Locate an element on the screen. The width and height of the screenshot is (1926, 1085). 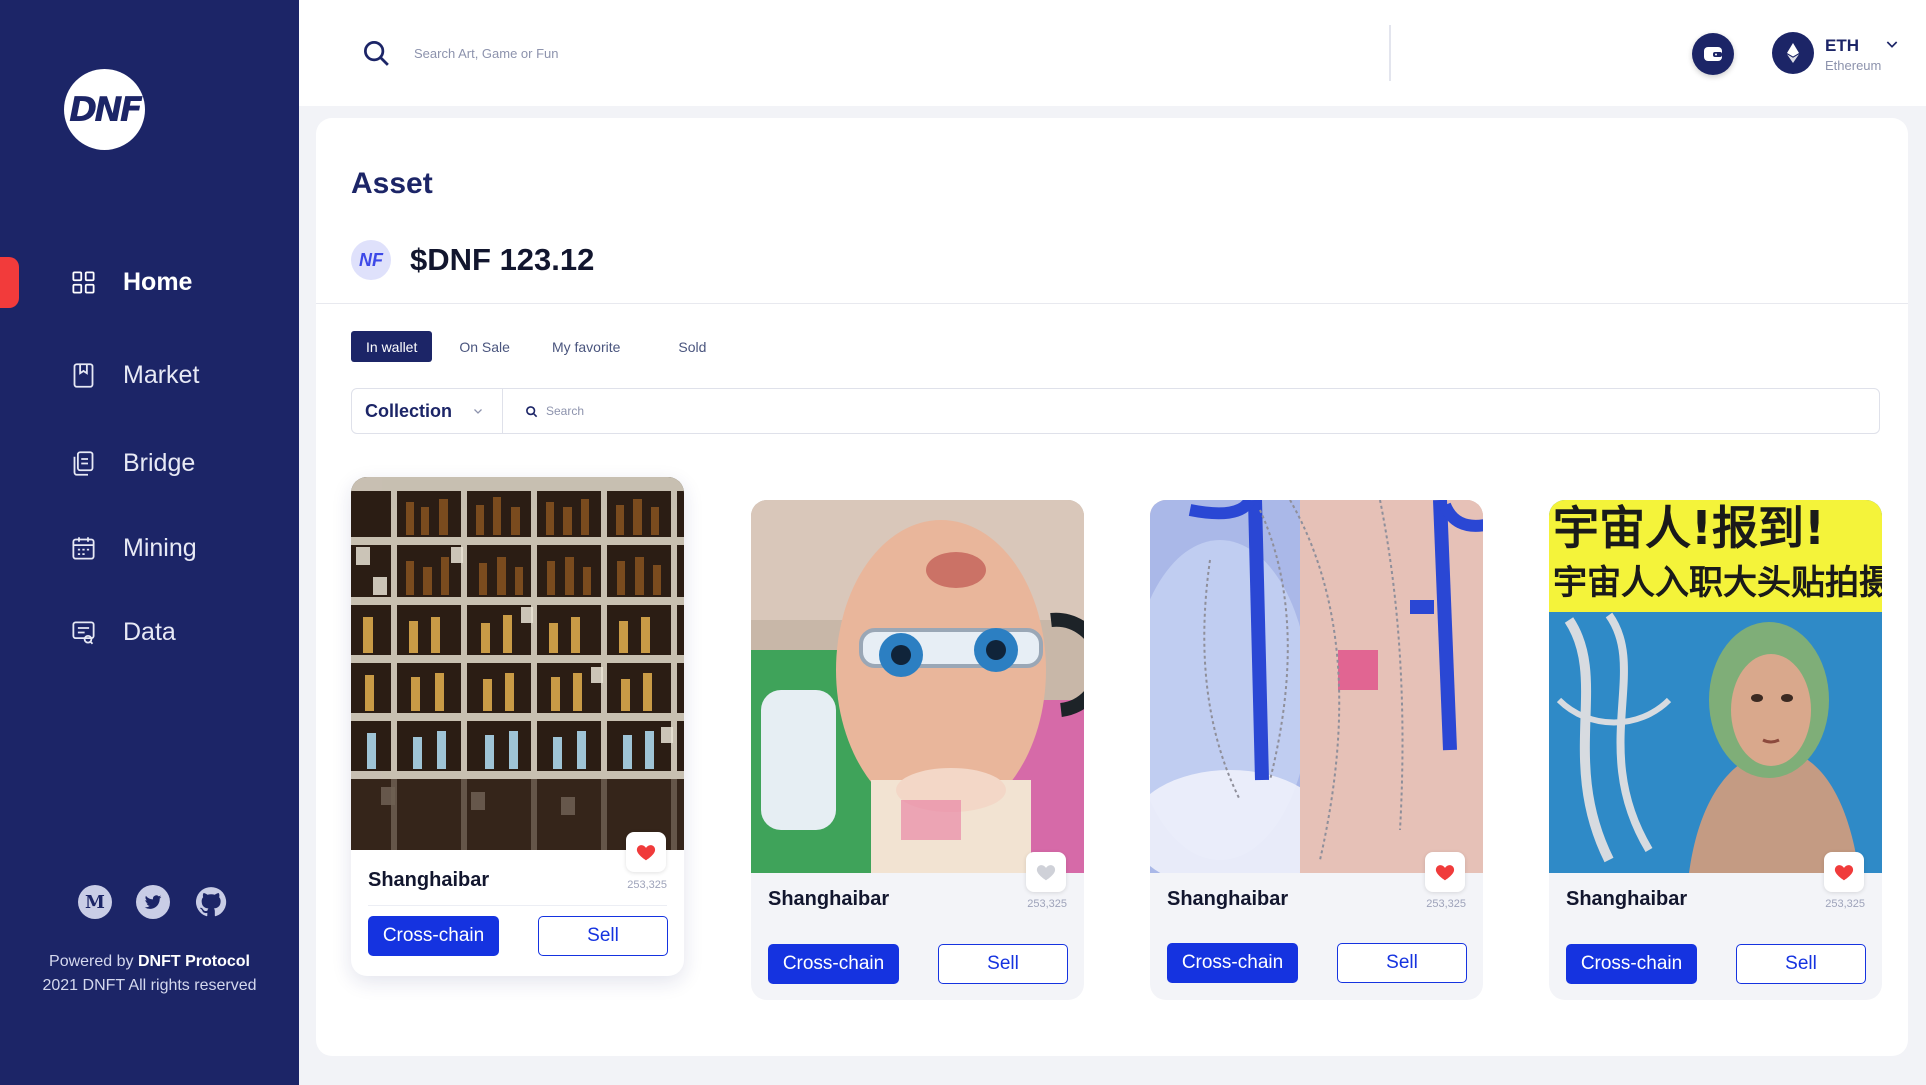
bar-shelves-artwork is located at coordinates (517, 663).